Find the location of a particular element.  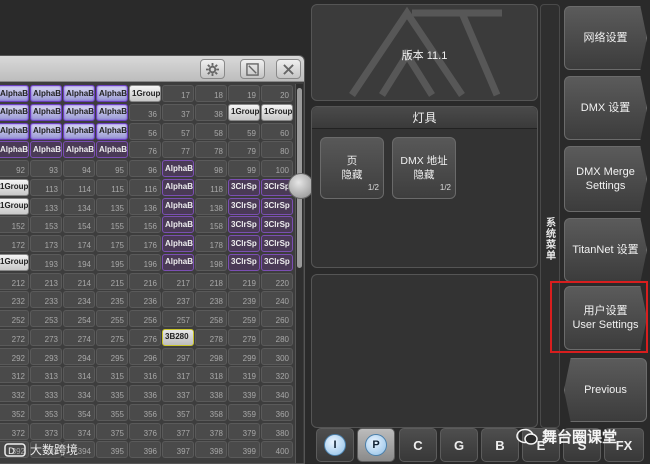

fixture-cell-empty: 133 is located at coordinates (46, 206).